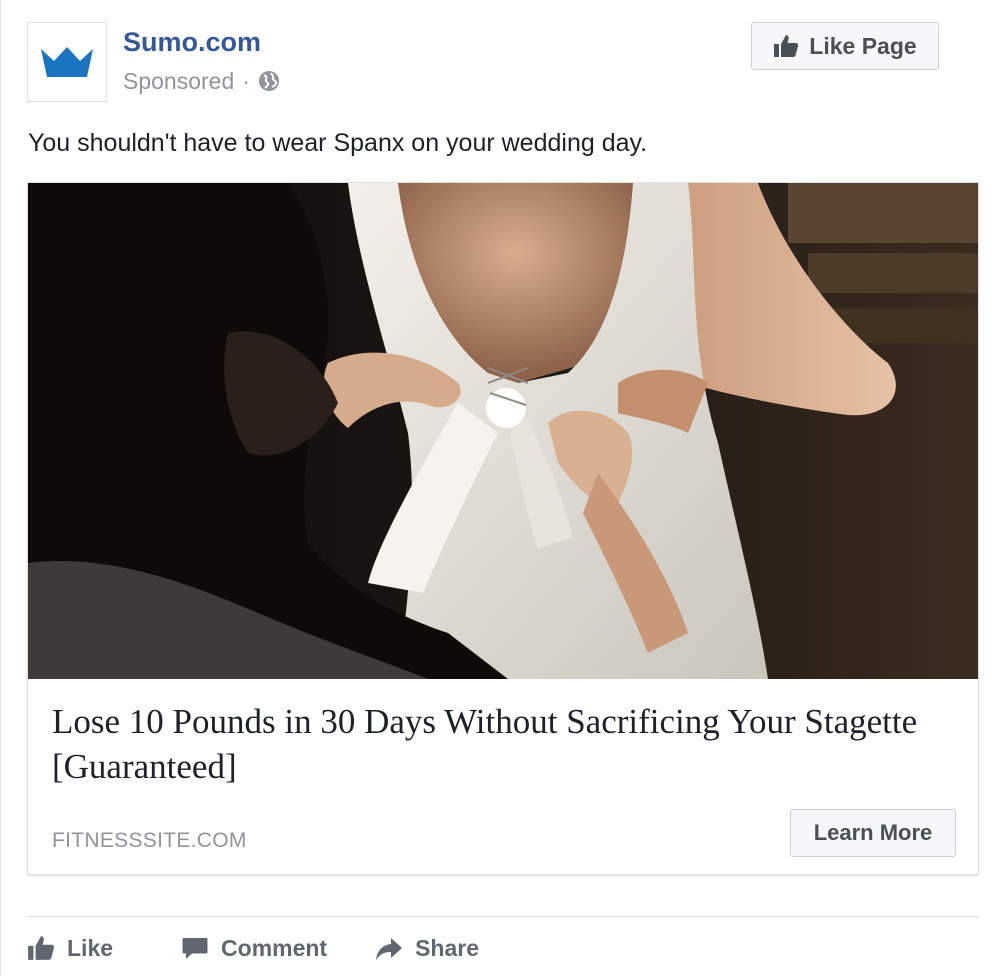 The width and height of the screenshot is (1002, 976). I want to click on share-button: Share, so click(427, 948).